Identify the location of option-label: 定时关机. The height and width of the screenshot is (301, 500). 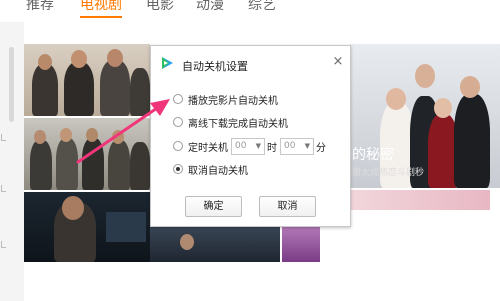
(208, 148).